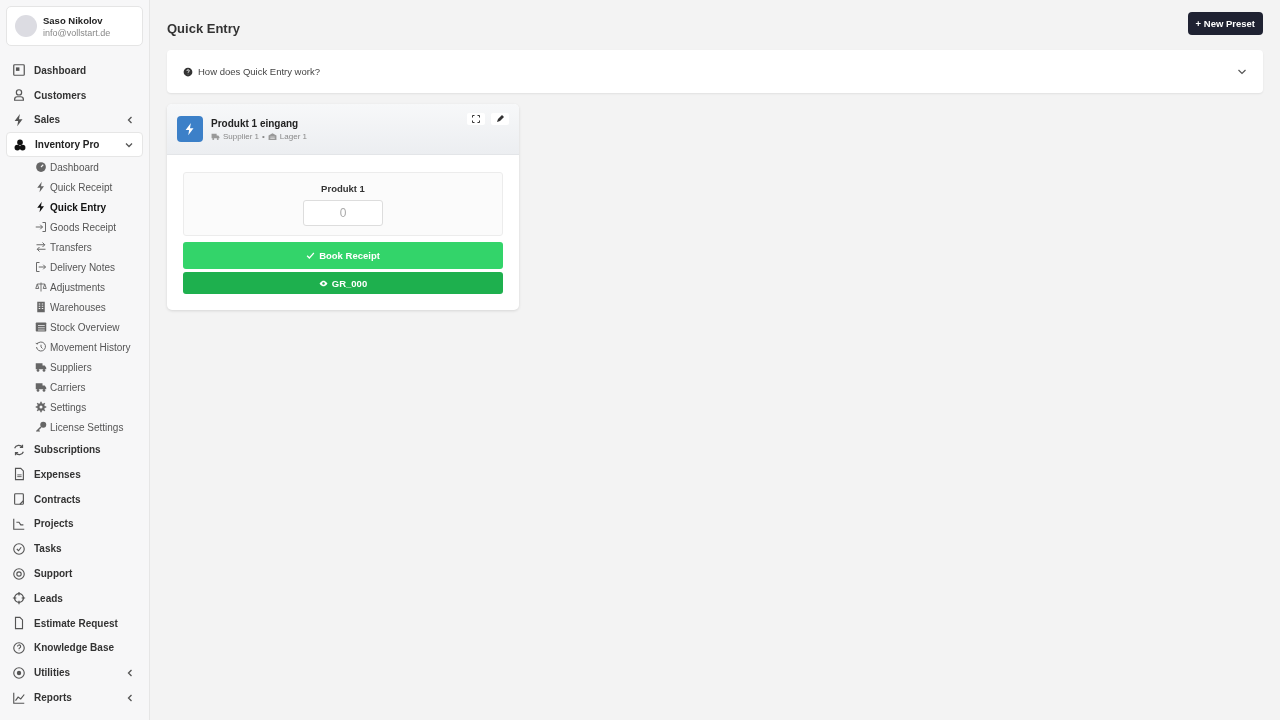 This screenshot has height=720, width=1280. Describe the element at coordinates (19, 697) in the screenshot. I see `line-chart-icon` at that location.